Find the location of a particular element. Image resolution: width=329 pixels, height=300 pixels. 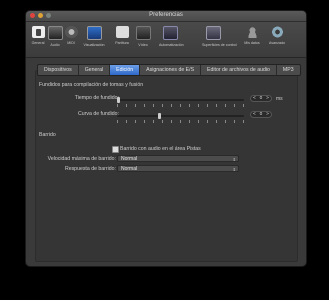

toolbar-score-label: Partitura is located at coordinates (122, 43).